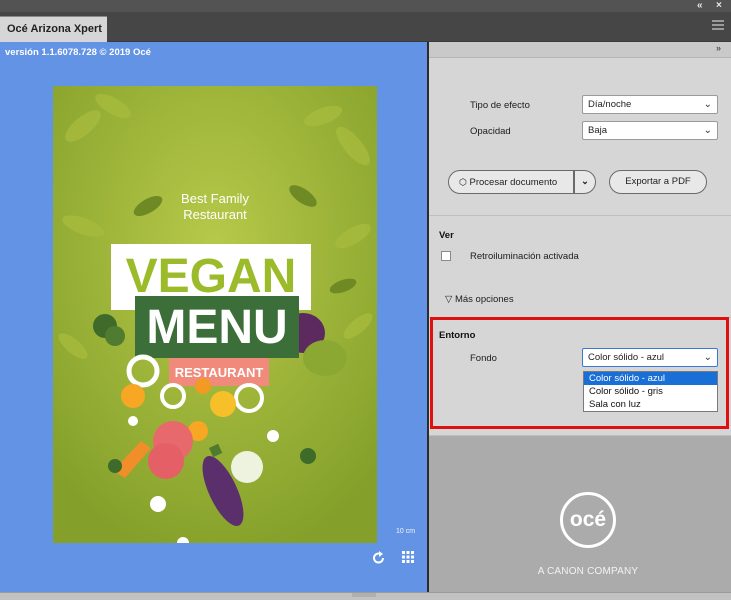 Image resolution: width=731 pixels, height=600 pixels. I want to click on expand-icon: », so click(718, 48).